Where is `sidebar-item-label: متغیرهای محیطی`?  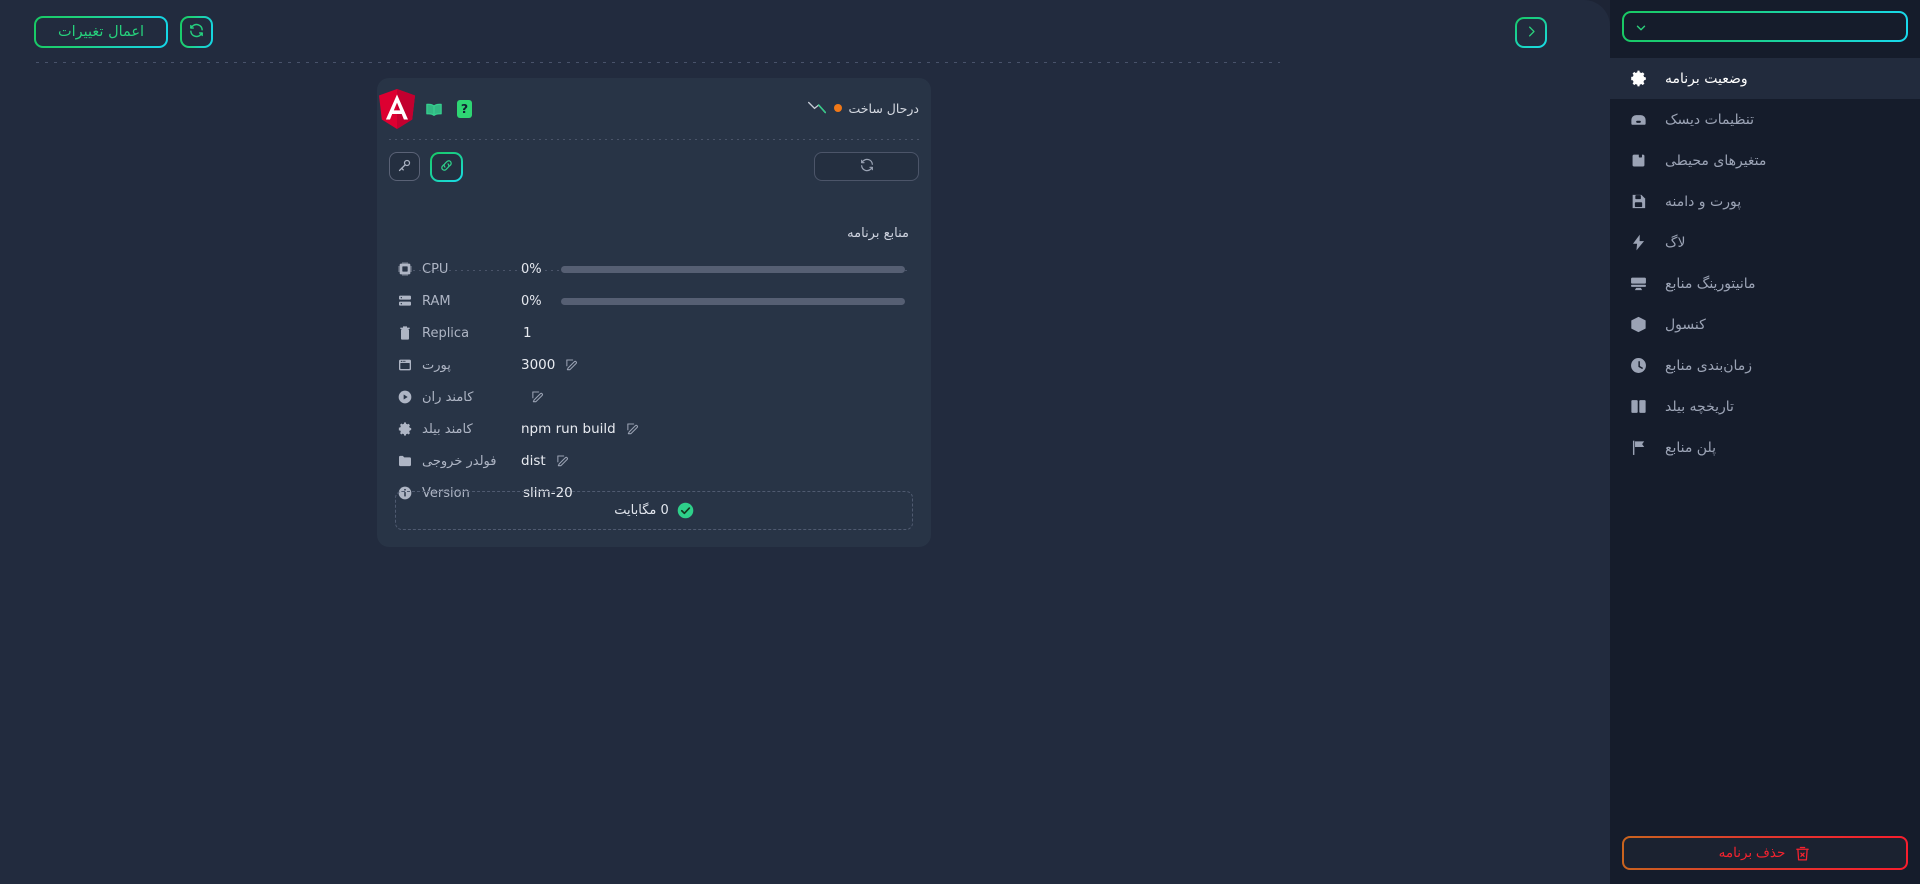 sidebar-item-label: متغیرهای محیطی is located at coordinates (1716, 160).